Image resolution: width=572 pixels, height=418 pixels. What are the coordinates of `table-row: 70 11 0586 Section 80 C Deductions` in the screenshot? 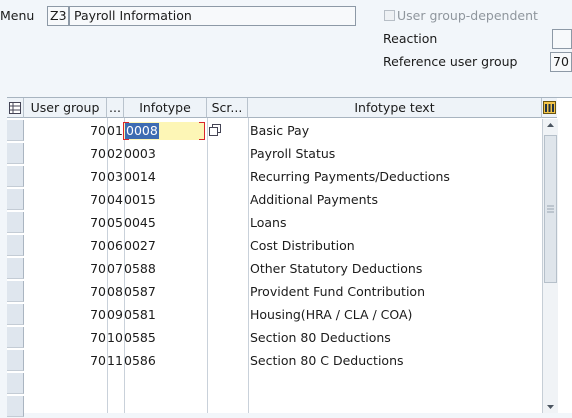 It's located at (274, 360).